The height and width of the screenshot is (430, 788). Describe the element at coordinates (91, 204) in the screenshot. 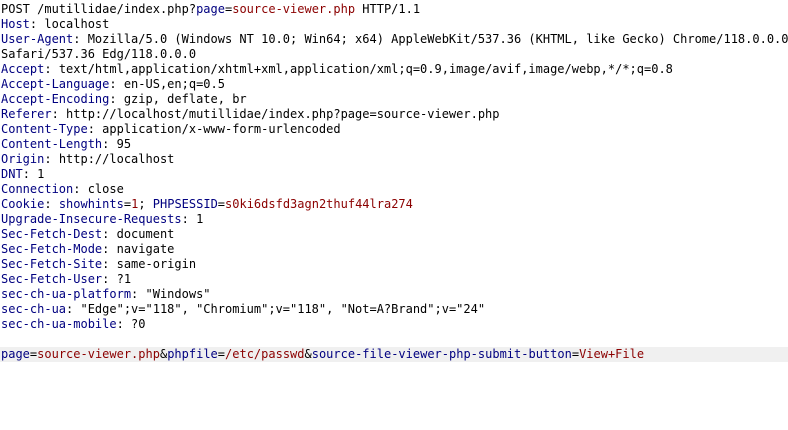

I see `cookie-key: showhints` at that location.